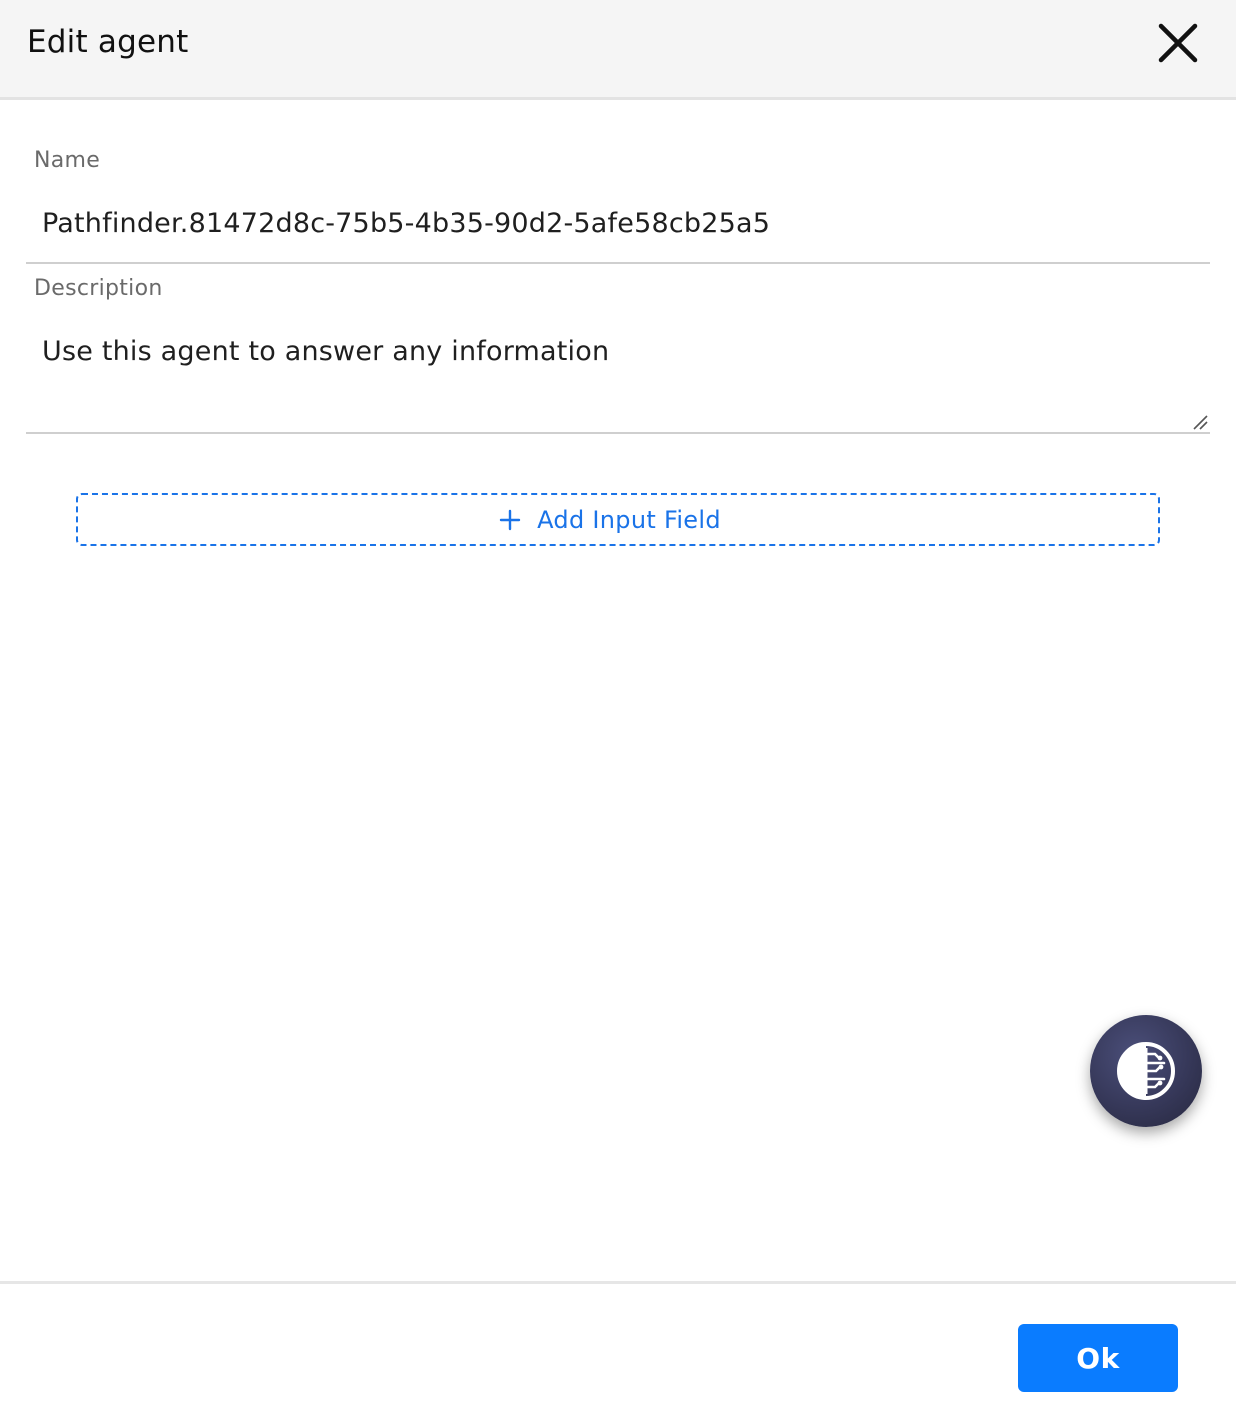  Describe the element at coordinates (618, 263) in the screenshot. I see `name-input-underline` at that location.